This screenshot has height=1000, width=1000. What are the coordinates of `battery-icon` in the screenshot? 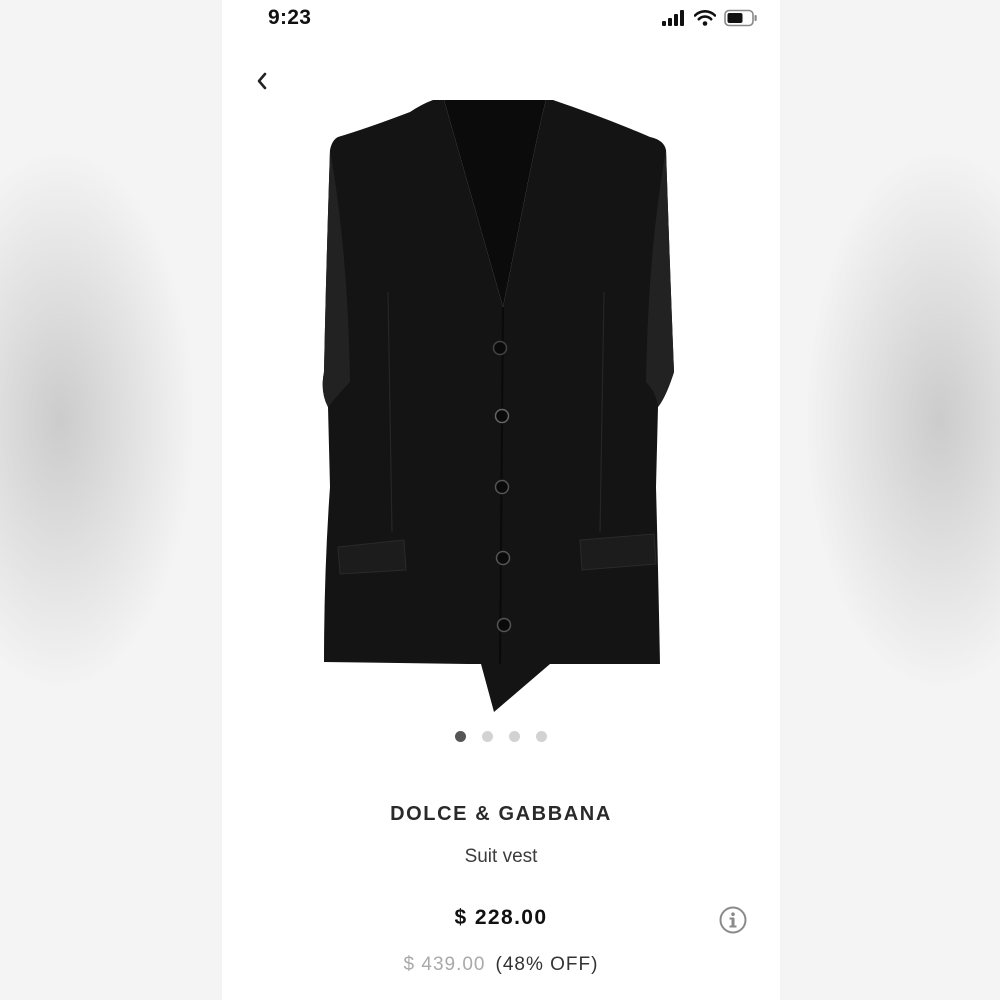 It's located at (740, 18).